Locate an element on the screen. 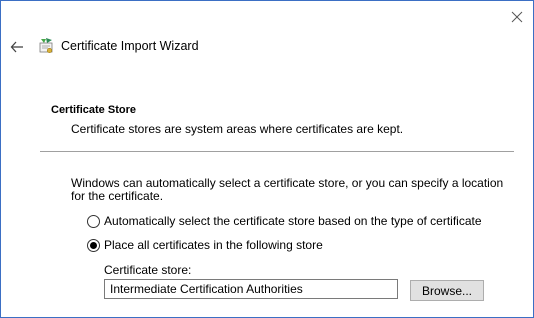 Image resolution: width=534 pixels, height=318 pixels. close-icon is located at coordinates (517, 17).